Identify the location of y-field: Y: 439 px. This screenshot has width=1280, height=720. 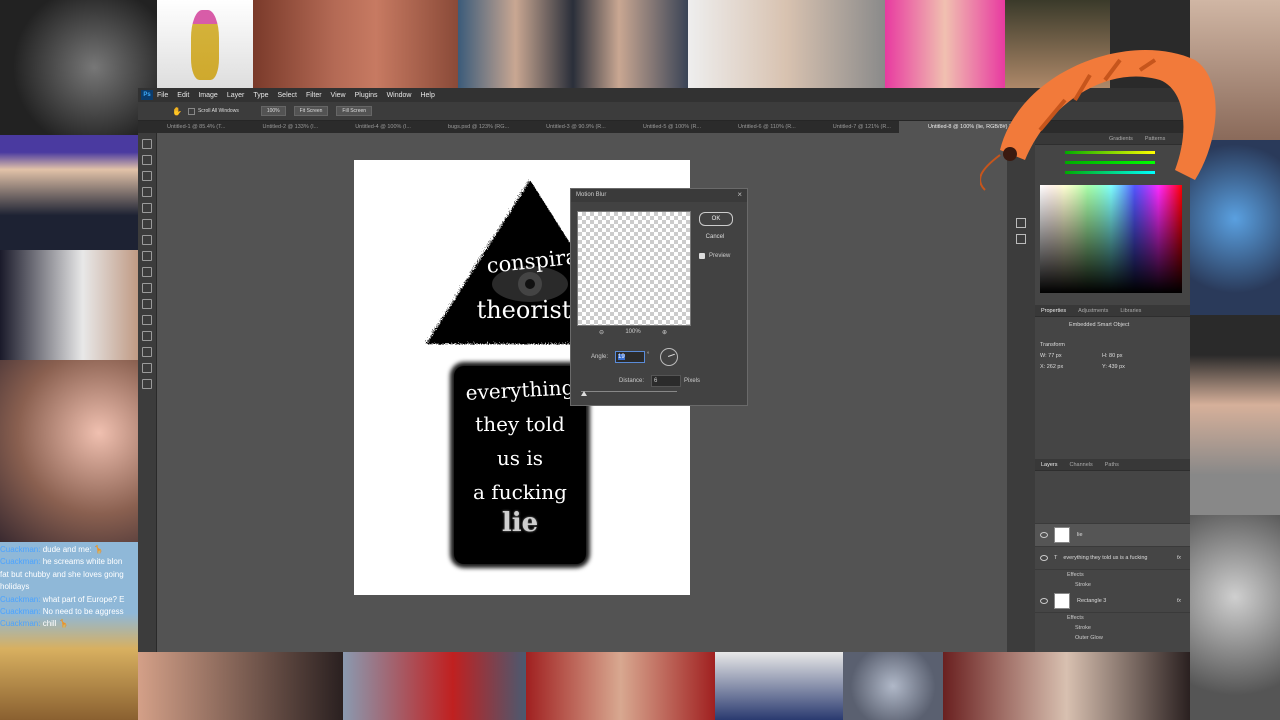
(1113, 367).